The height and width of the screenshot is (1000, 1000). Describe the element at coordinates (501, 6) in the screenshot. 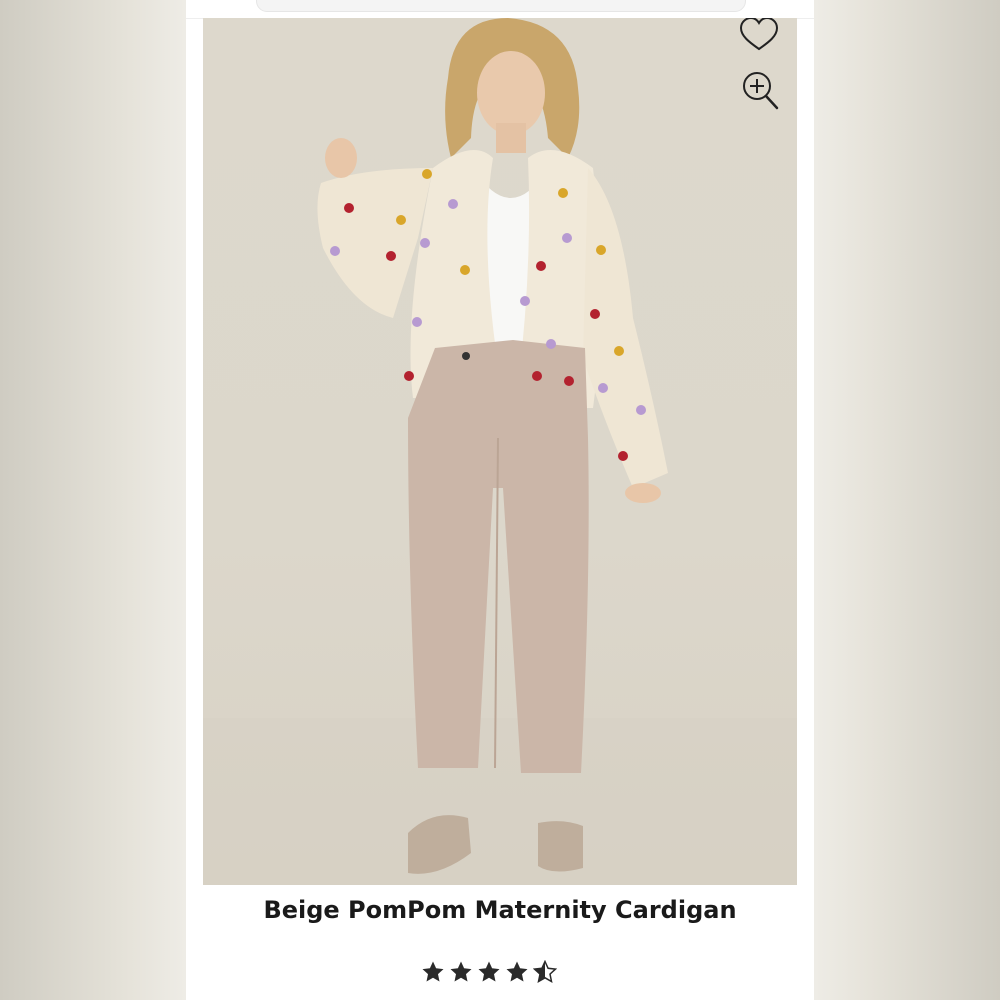

I see `search-bar` at that location.